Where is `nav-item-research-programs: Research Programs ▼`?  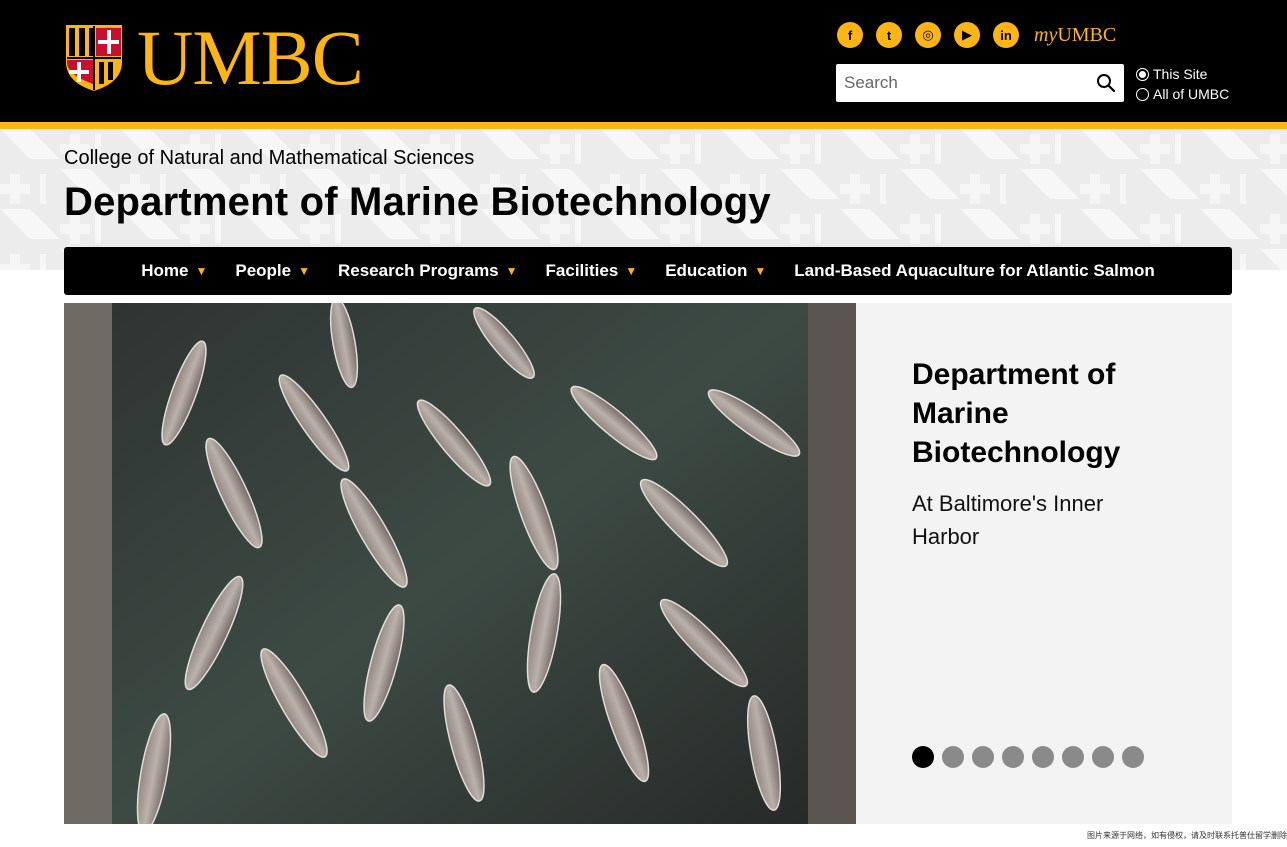 nav-item-research-programs: Research Programs ▼ is located at coordinates (428, 271).